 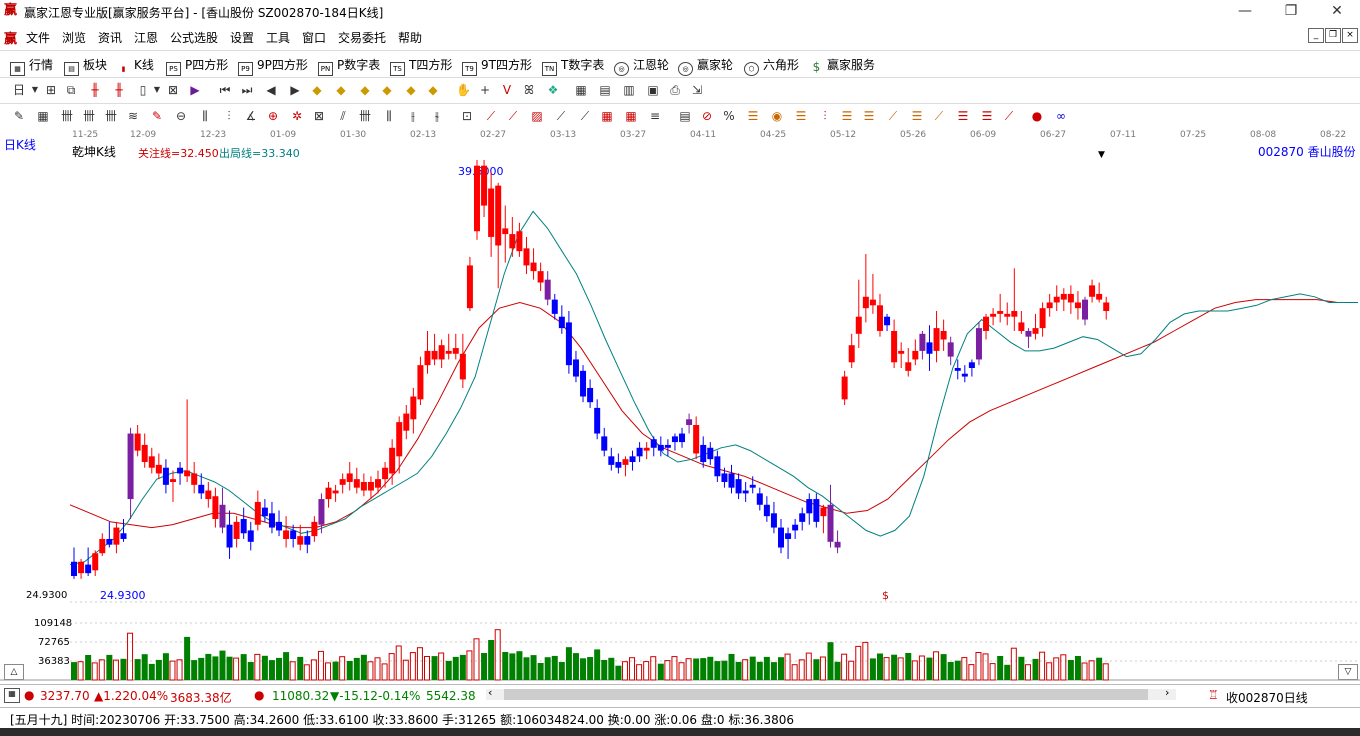 I want to click on toolbar-winner-service: $ 赢家服务, so click(x=842, y=64).